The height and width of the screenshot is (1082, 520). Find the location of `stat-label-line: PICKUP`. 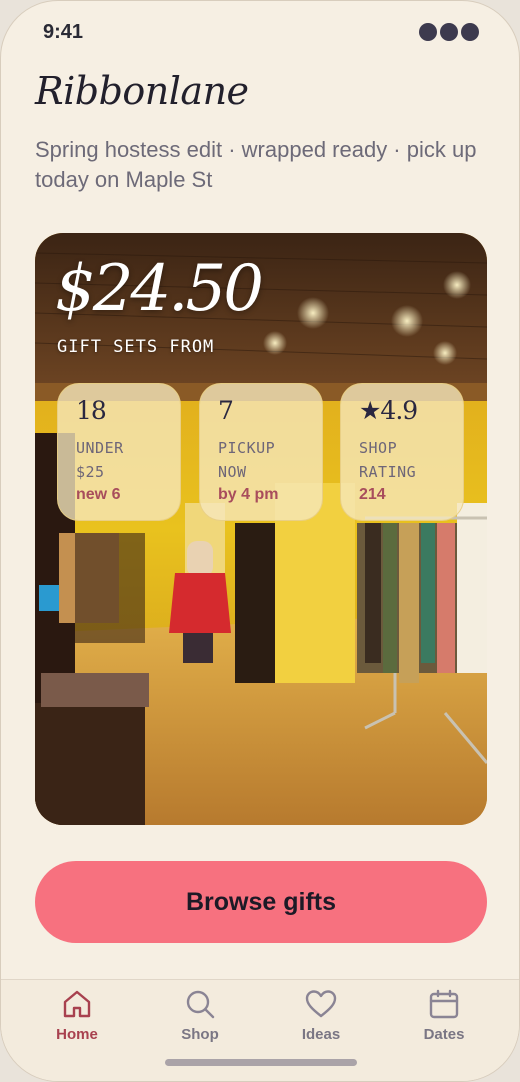

stat-label-line: PICKUP is located at coordinates (247, 448).